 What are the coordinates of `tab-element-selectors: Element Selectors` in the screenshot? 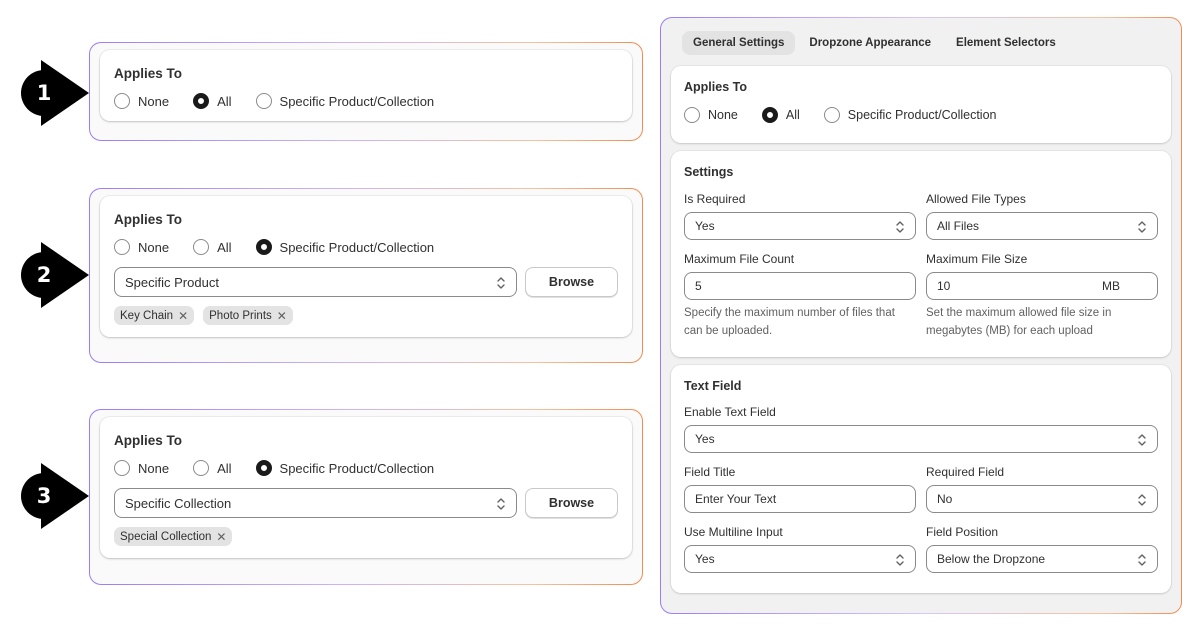 It's located at (1006, 43).